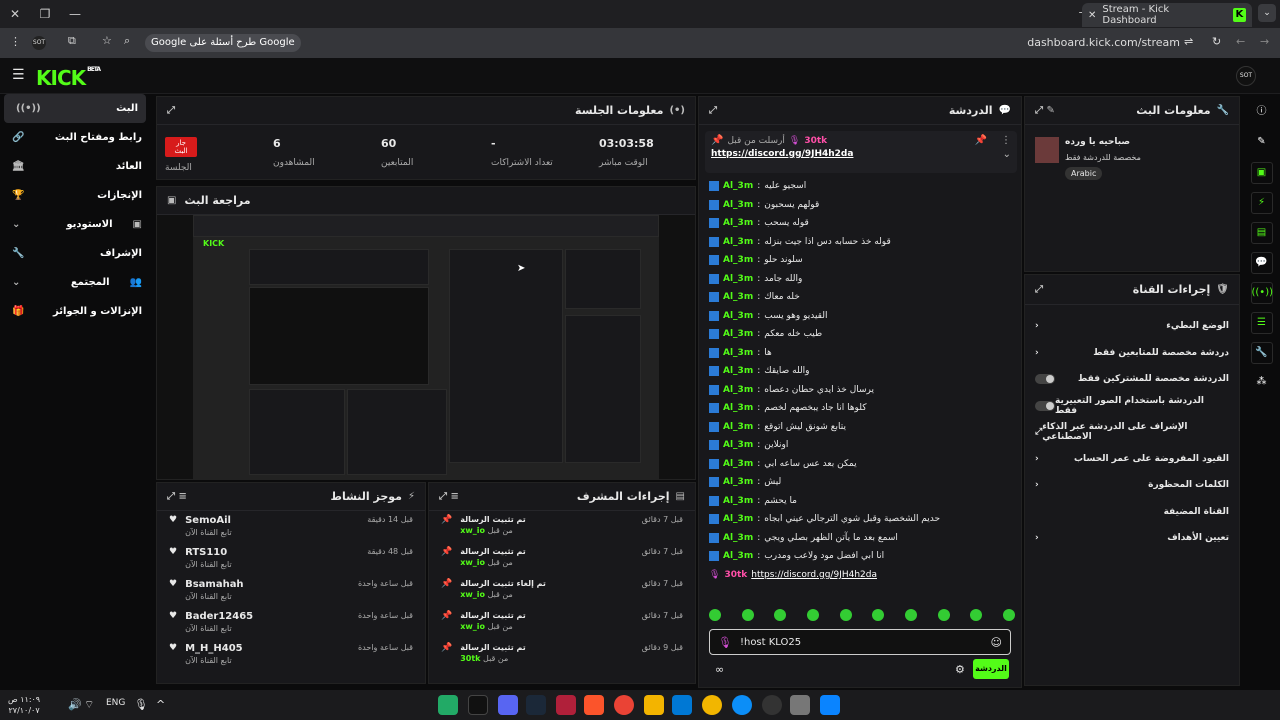  I want to click on windows-start-icon, so click(830, 705).